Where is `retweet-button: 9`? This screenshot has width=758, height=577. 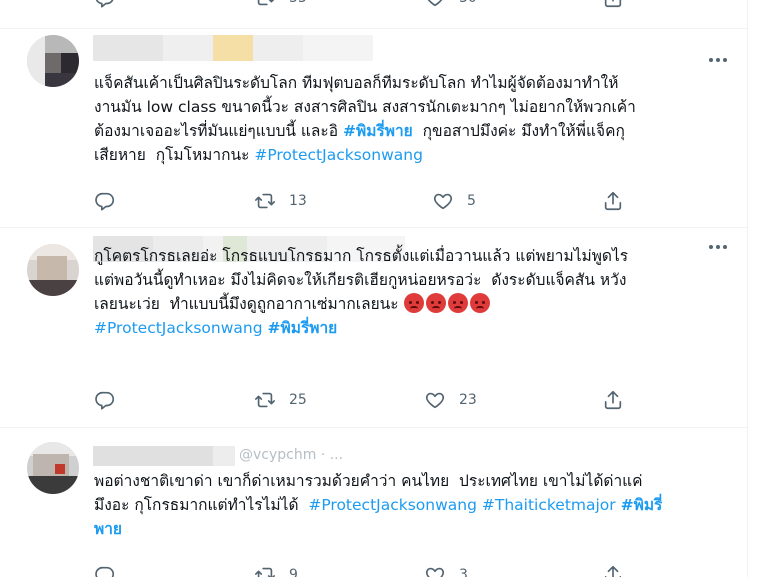 retweet-button: 9 is located at coordinates (276, 570).